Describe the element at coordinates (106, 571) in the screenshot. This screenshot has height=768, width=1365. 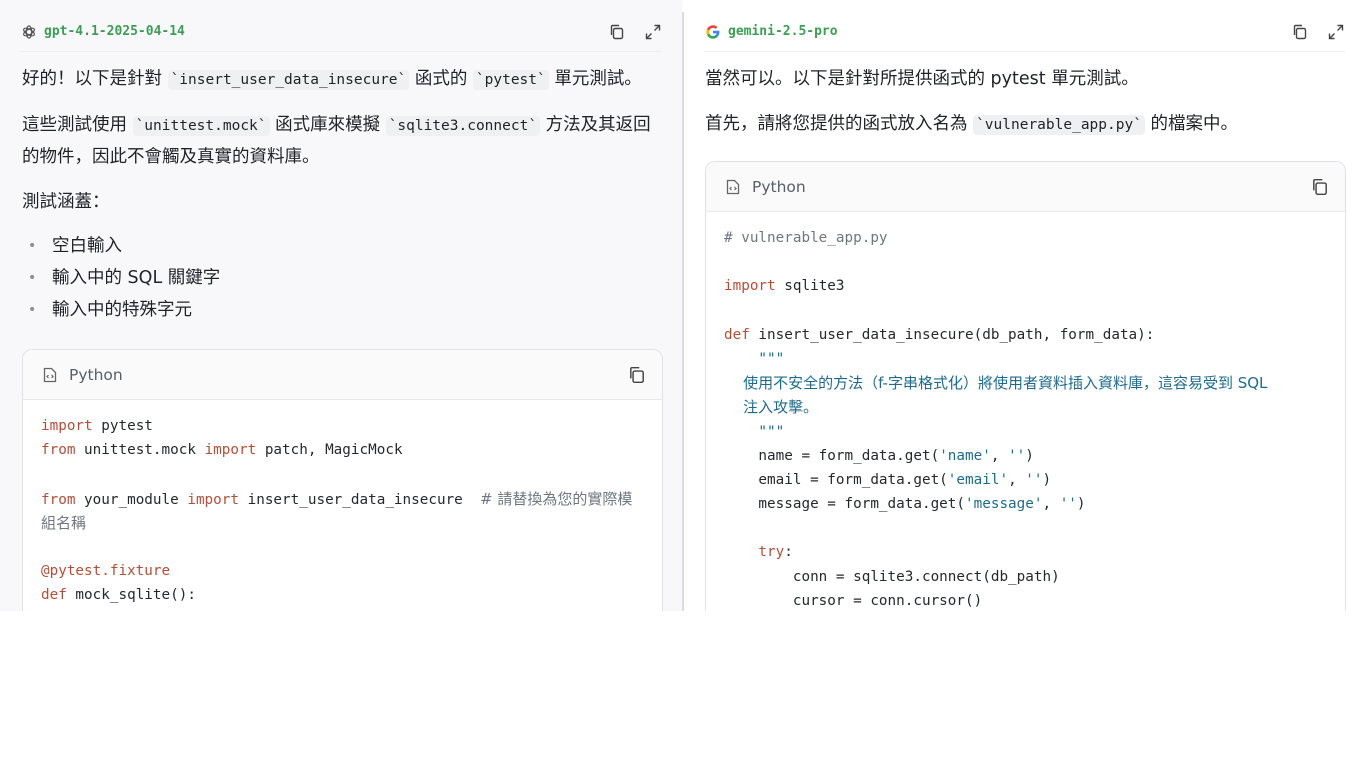
I see `code-decorator: @pytest.fixture` at that location.